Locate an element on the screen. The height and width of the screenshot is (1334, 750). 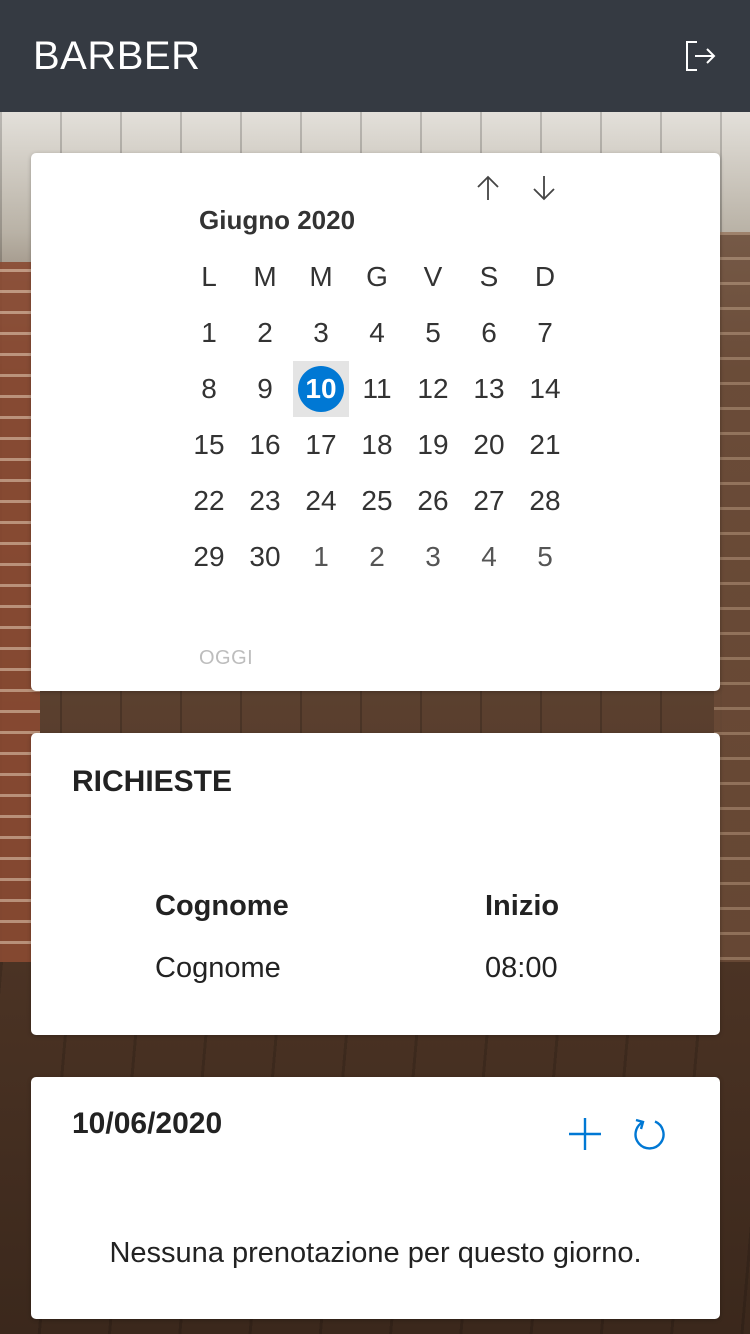
add-booking-button is located at coordinates (585, 1134).